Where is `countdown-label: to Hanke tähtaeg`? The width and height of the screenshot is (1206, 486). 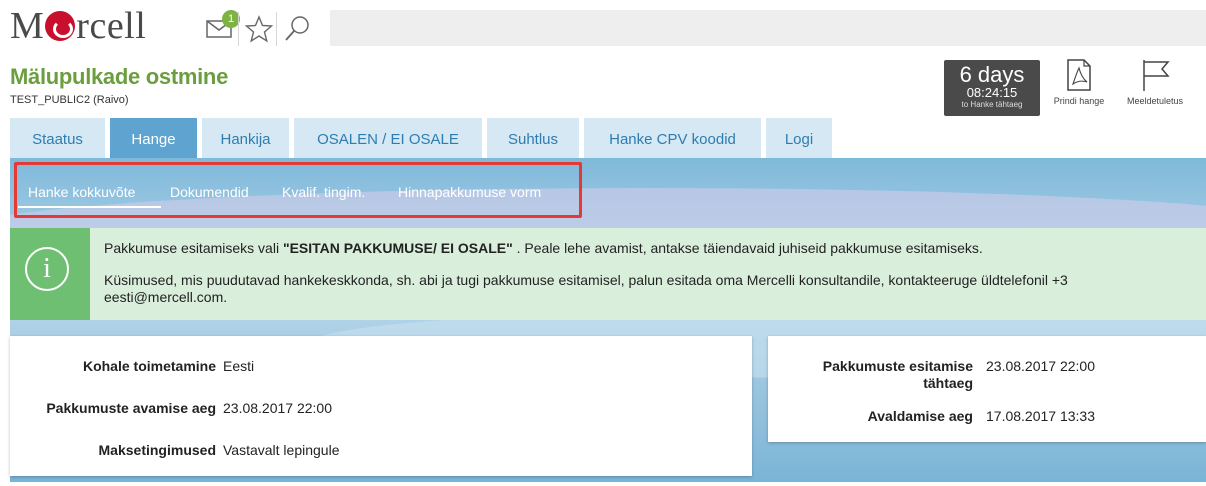 countdown-label: to Hanke tähtaeg is located at coordinates (992, 104).